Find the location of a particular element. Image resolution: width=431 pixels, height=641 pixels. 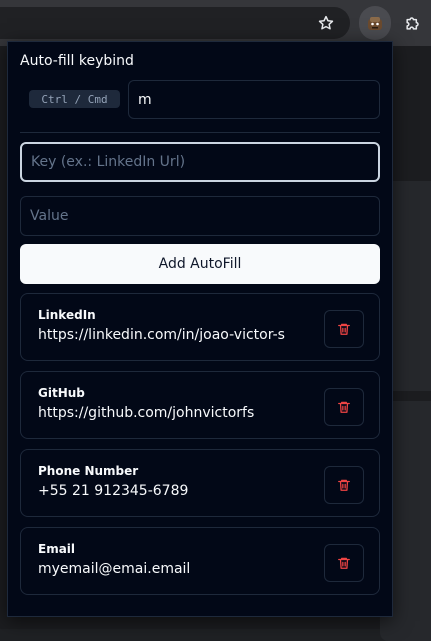

autofill-item-card: Phone Number +55 21 912345-6789 is located at coordinates (200, 483).